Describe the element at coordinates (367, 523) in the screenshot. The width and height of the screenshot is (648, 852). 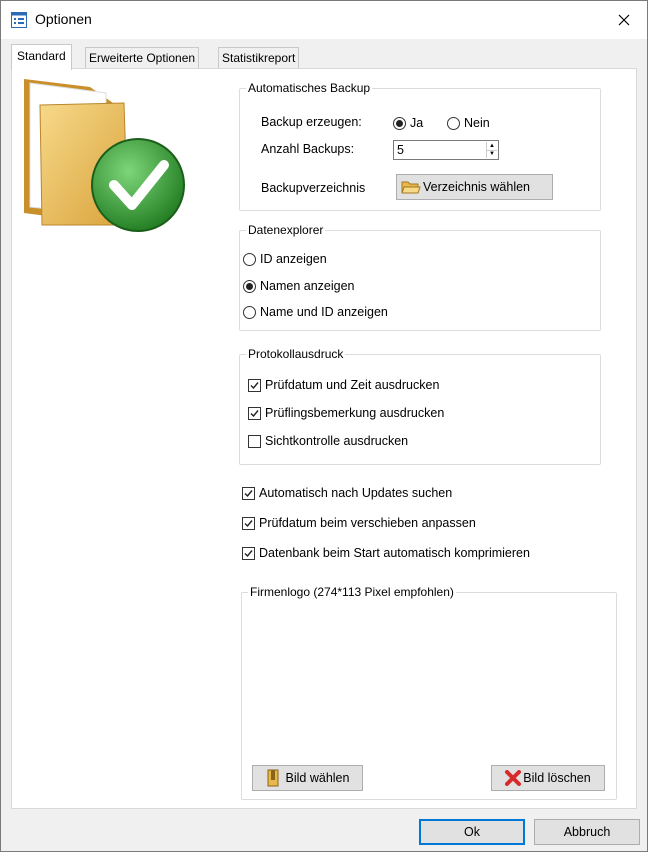
I see `general-option-label: Prüfdatum beim verschieben anpassen` at that location.